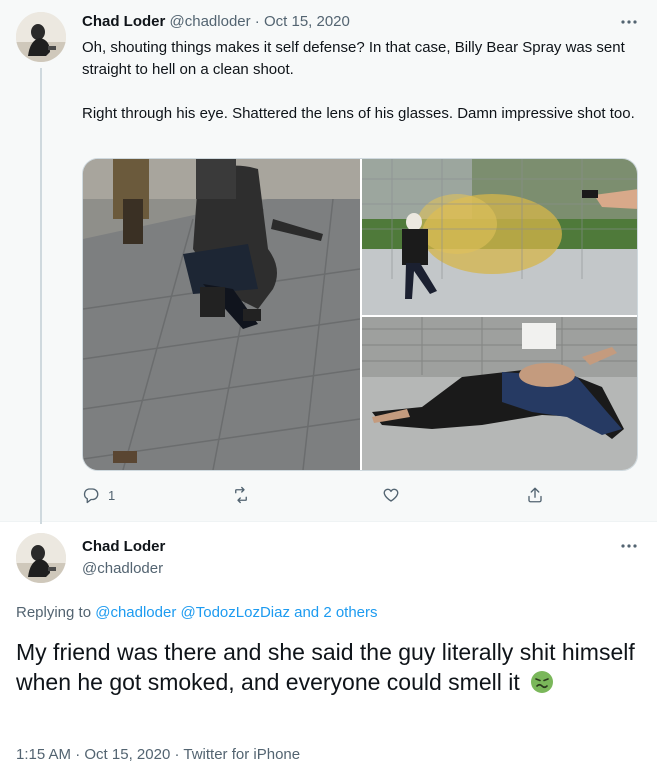  I want to click on share-button, so click(535, 495).